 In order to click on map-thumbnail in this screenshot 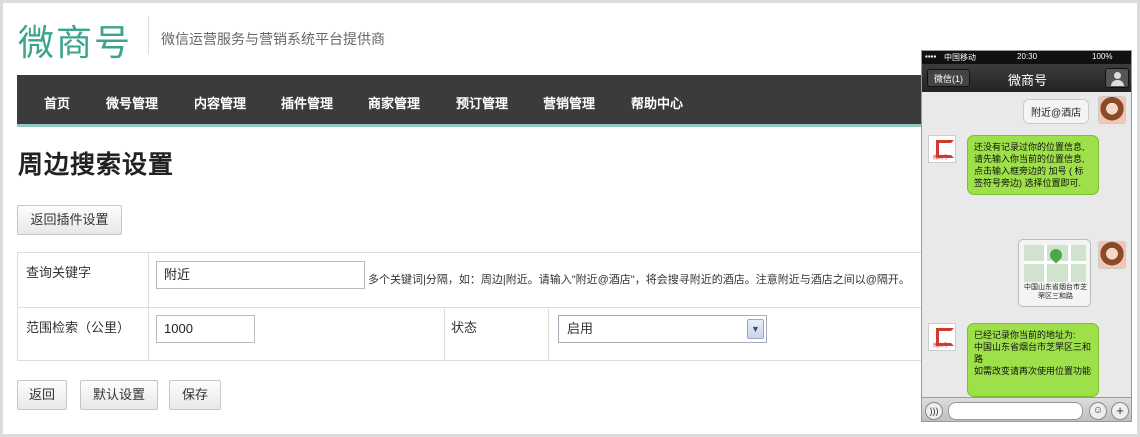, I will do `click(1055, 263)`.